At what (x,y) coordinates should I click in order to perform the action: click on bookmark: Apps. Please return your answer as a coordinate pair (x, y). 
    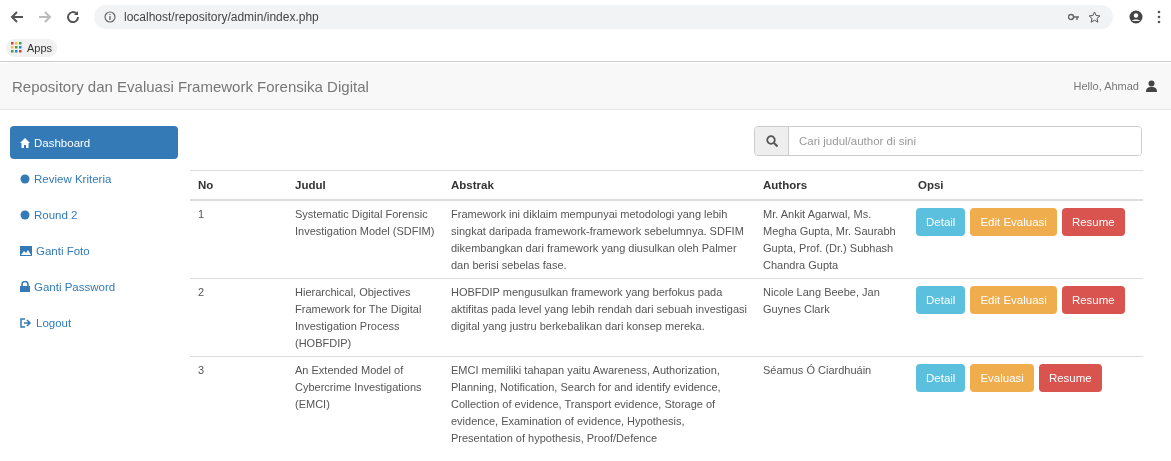
    Looking at the image, I should click on (32, 47).